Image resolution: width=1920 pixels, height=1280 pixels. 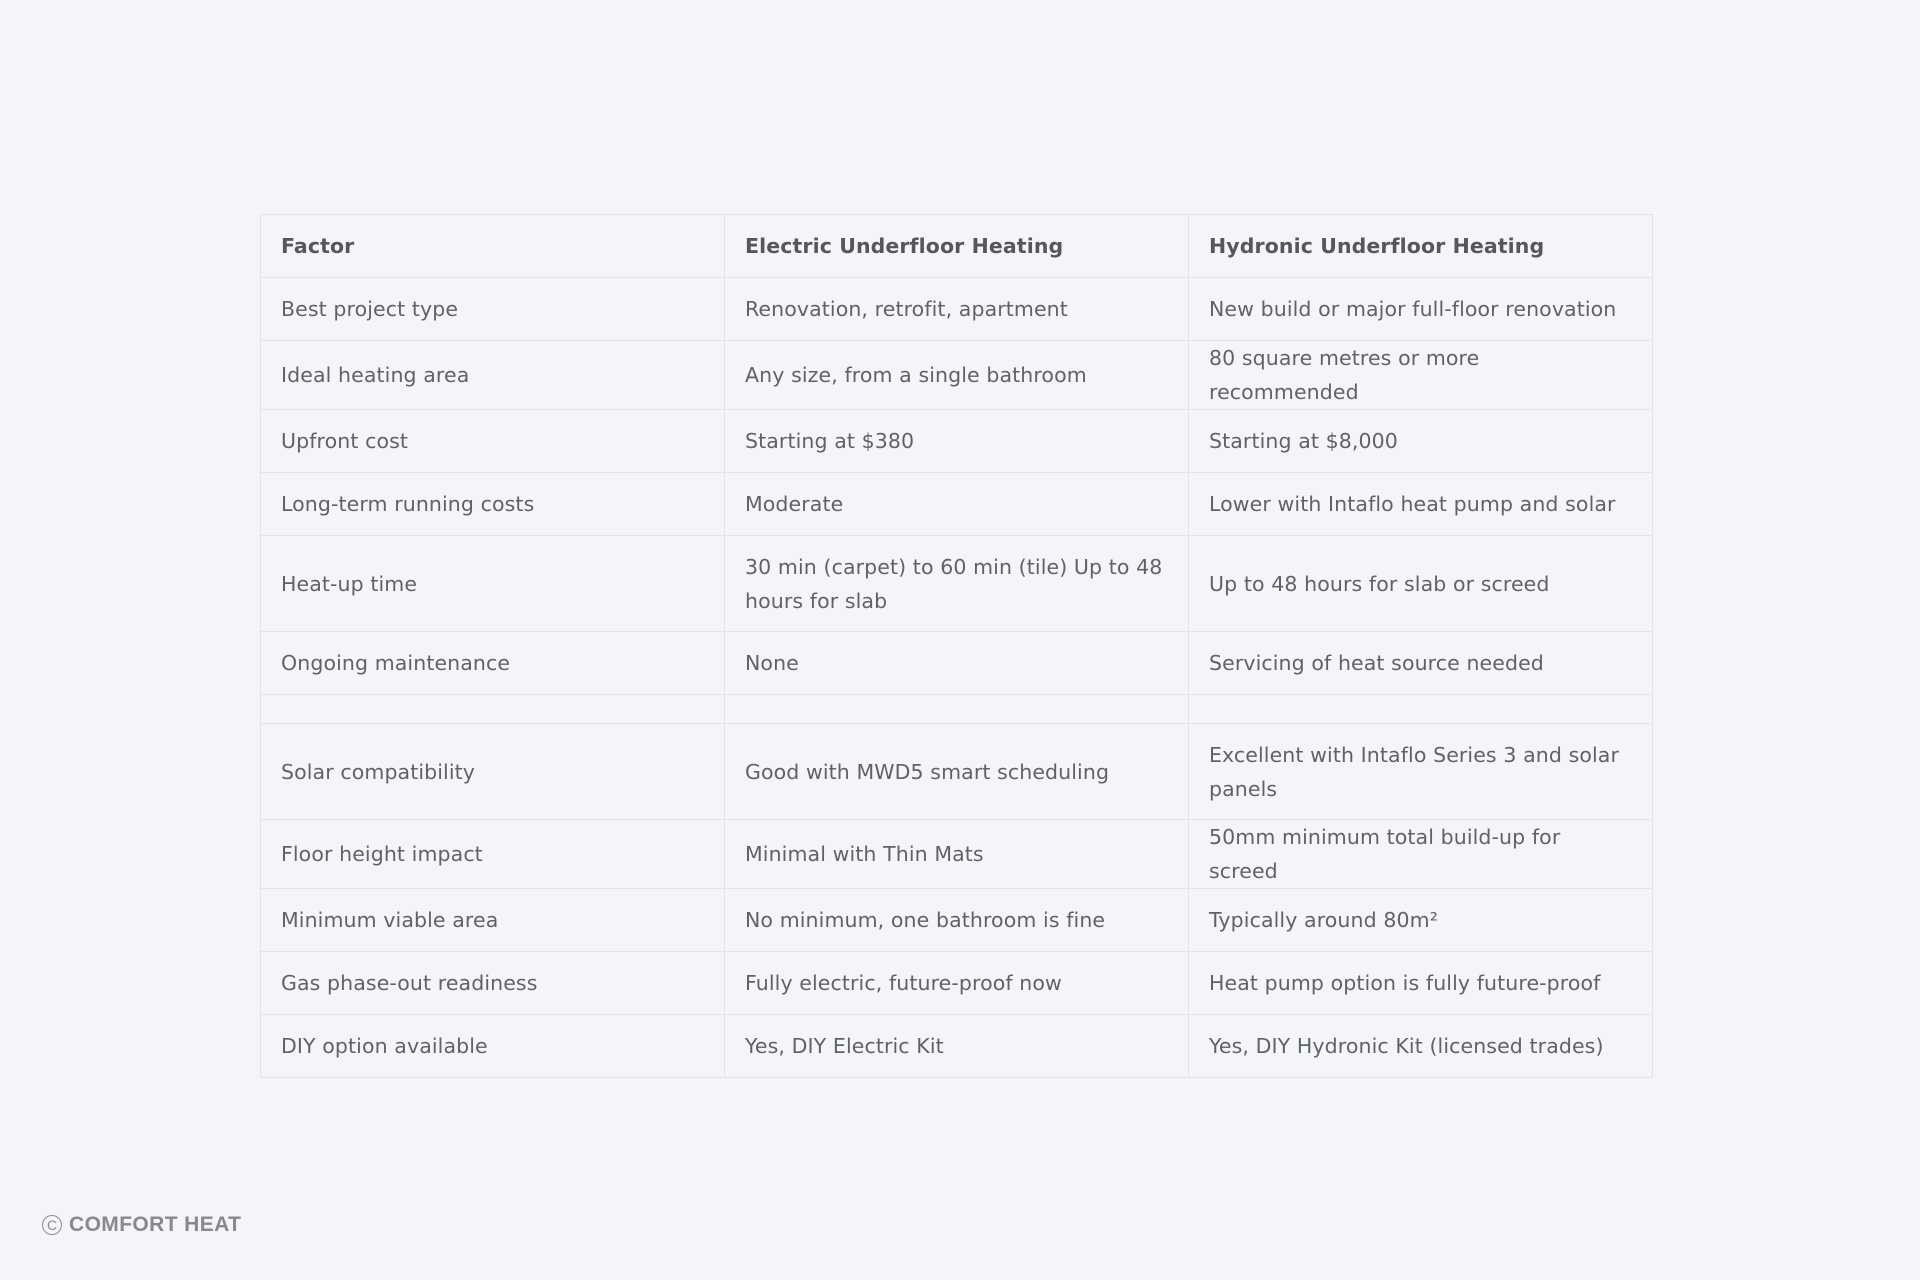 I want to click on row-hydronic-cell: Servicing of heat source needed, so click(x=1420, y=663).